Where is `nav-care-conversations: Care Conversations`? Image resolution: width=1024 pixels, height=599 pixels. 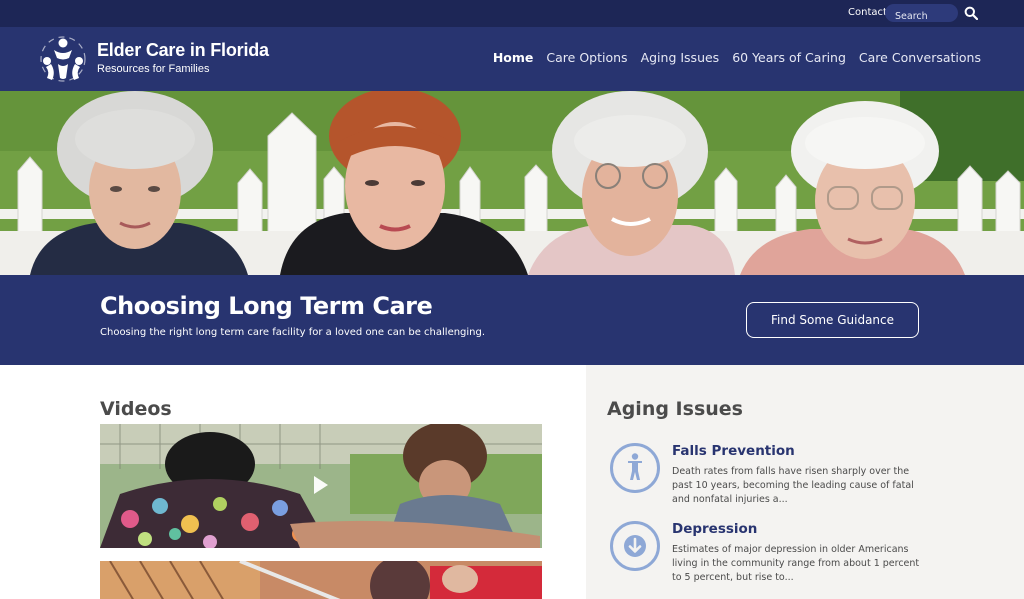 nav-care-conversations: Care Conversations is located at coordinates (920, 57).